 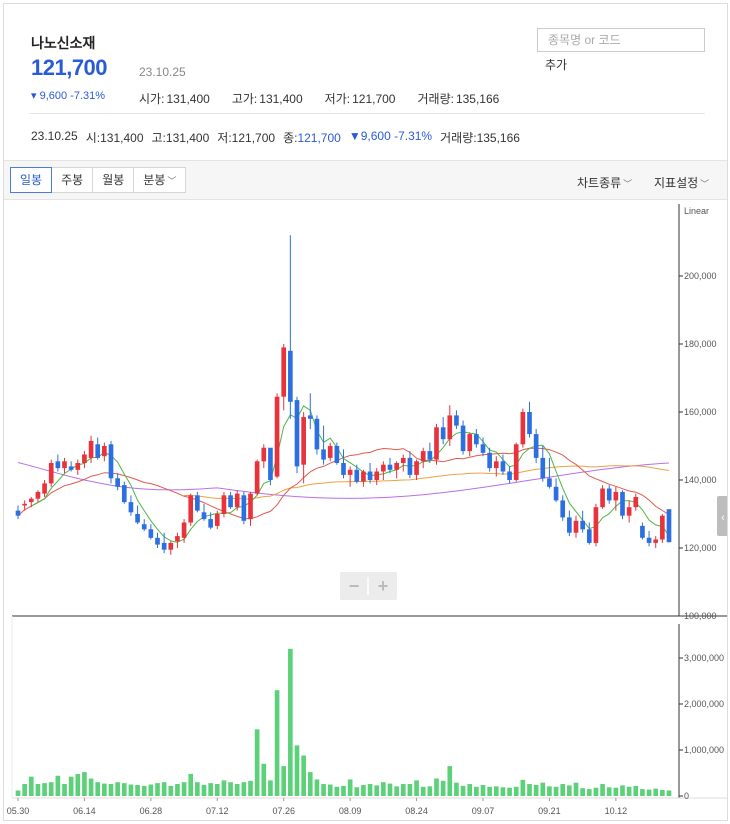 What do you see at coordinates (354, 586) in the screenshot?
I see `zoom-out-button: −` at bounding box center [354, 586].